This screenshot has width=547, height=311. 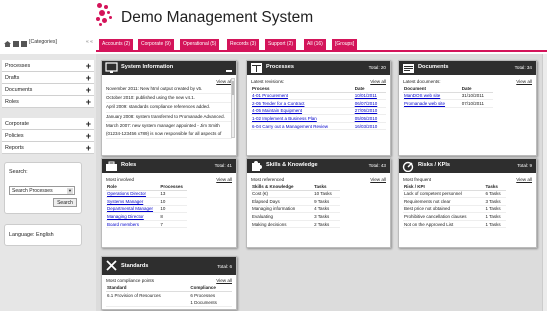 I want to click on process-link: 2-05 Tender for a Contract, so click(x=302, y=103).